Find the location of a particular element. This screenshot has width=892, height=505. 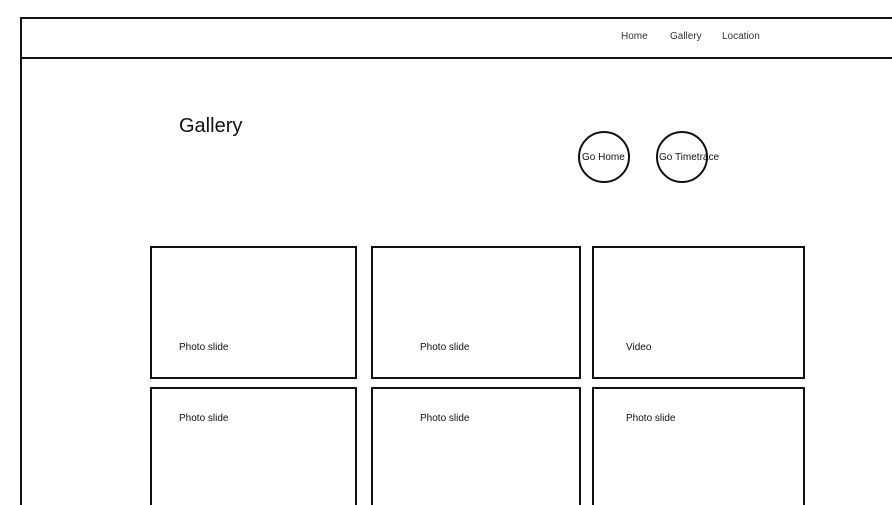

gallery-tile-photo-slide-1: Photo slide is located at coordinates (253, 312).